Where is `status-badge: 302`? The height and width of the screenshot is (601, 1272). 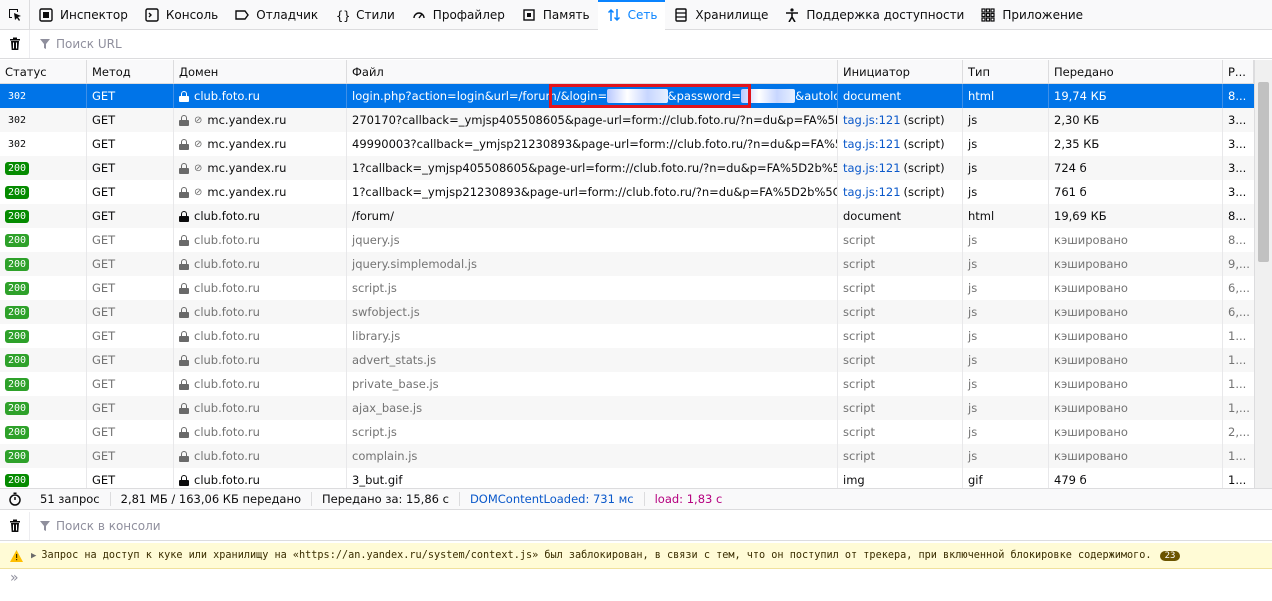
status-badge: 302 is located at coordinates (17, 120).